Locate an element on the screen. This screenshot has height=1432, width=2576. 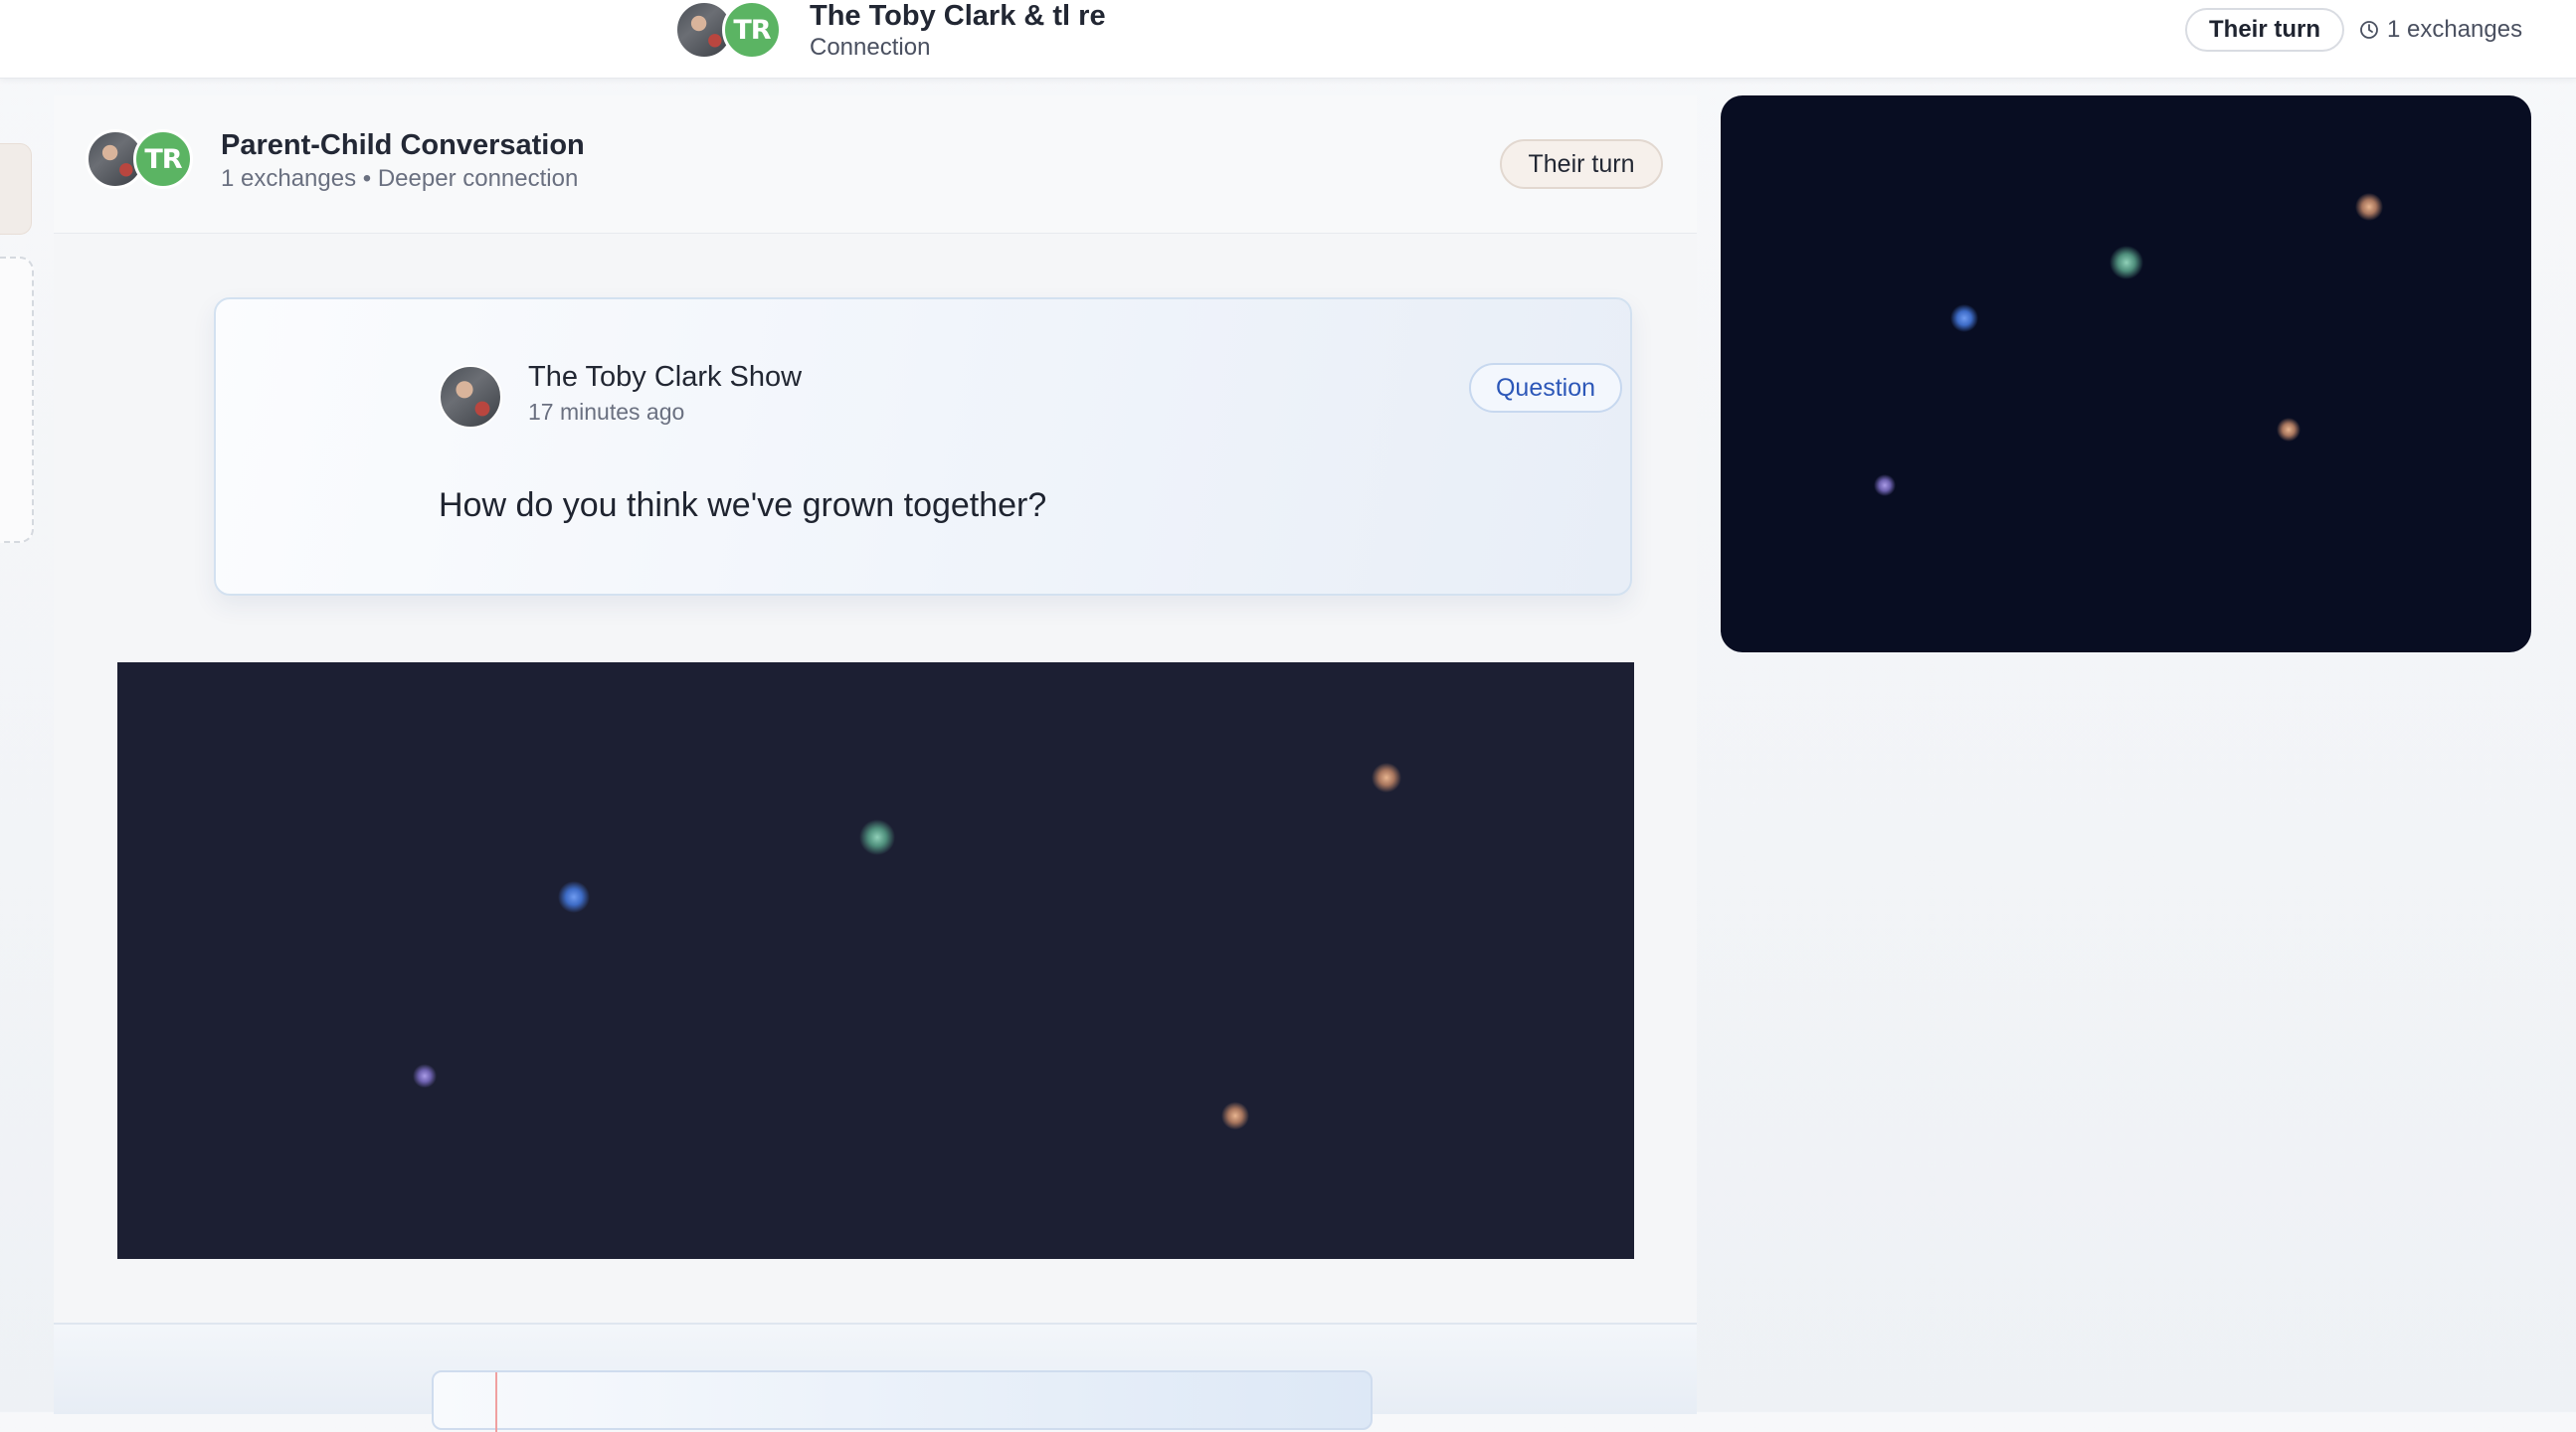
side-drop-panel is located at coordinates (17, 400).